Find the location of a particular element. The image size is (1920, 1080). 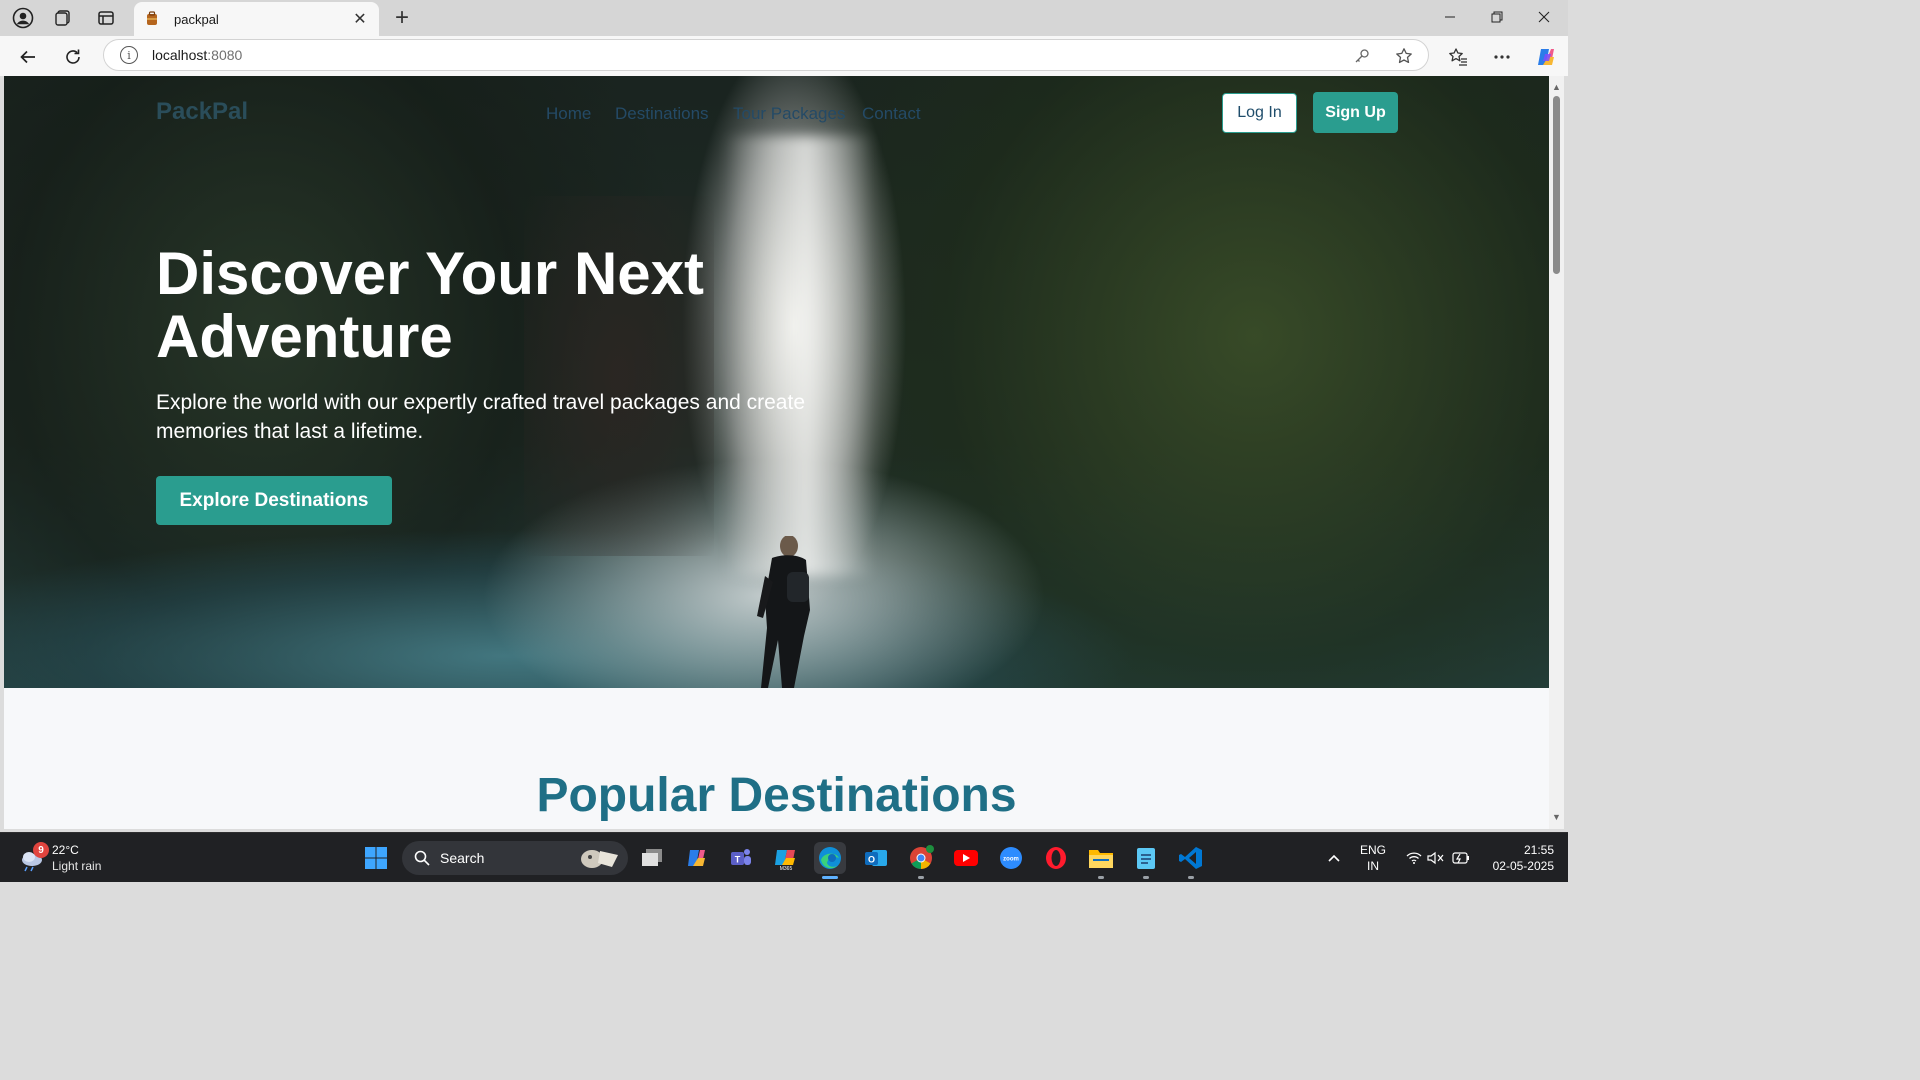

chrome-running-indicator is located at coordinates (921, 877).